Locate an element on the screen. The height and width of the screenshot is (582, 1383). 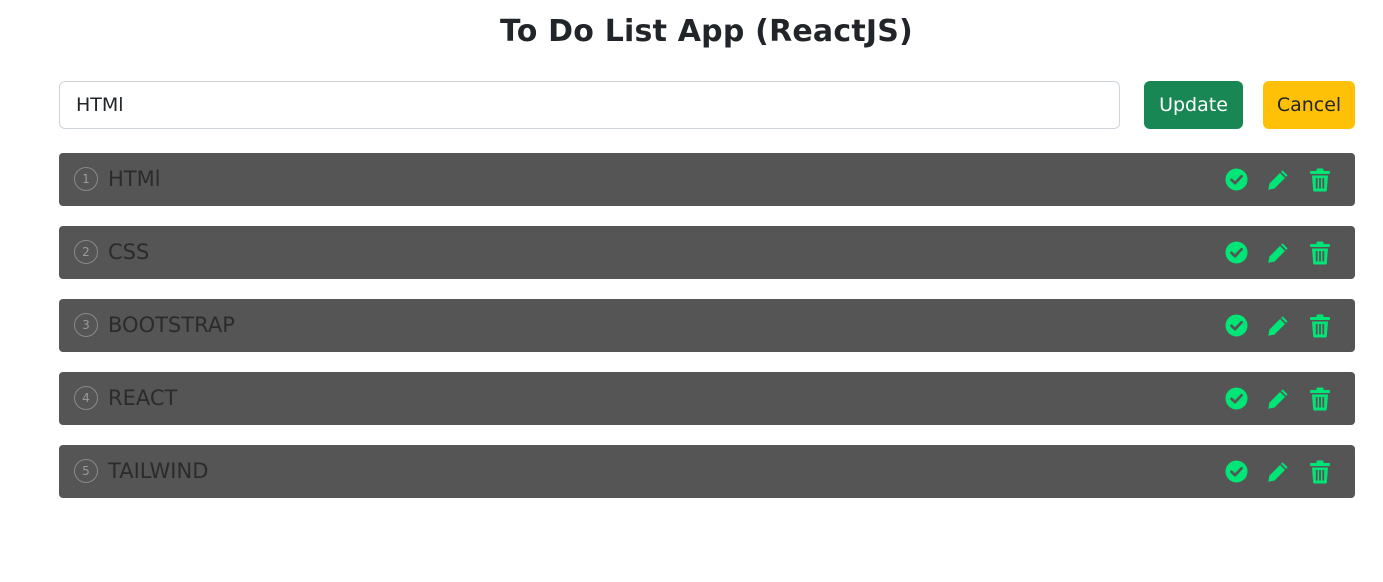
todo-text: CSS is located at coordinates (129, 252).